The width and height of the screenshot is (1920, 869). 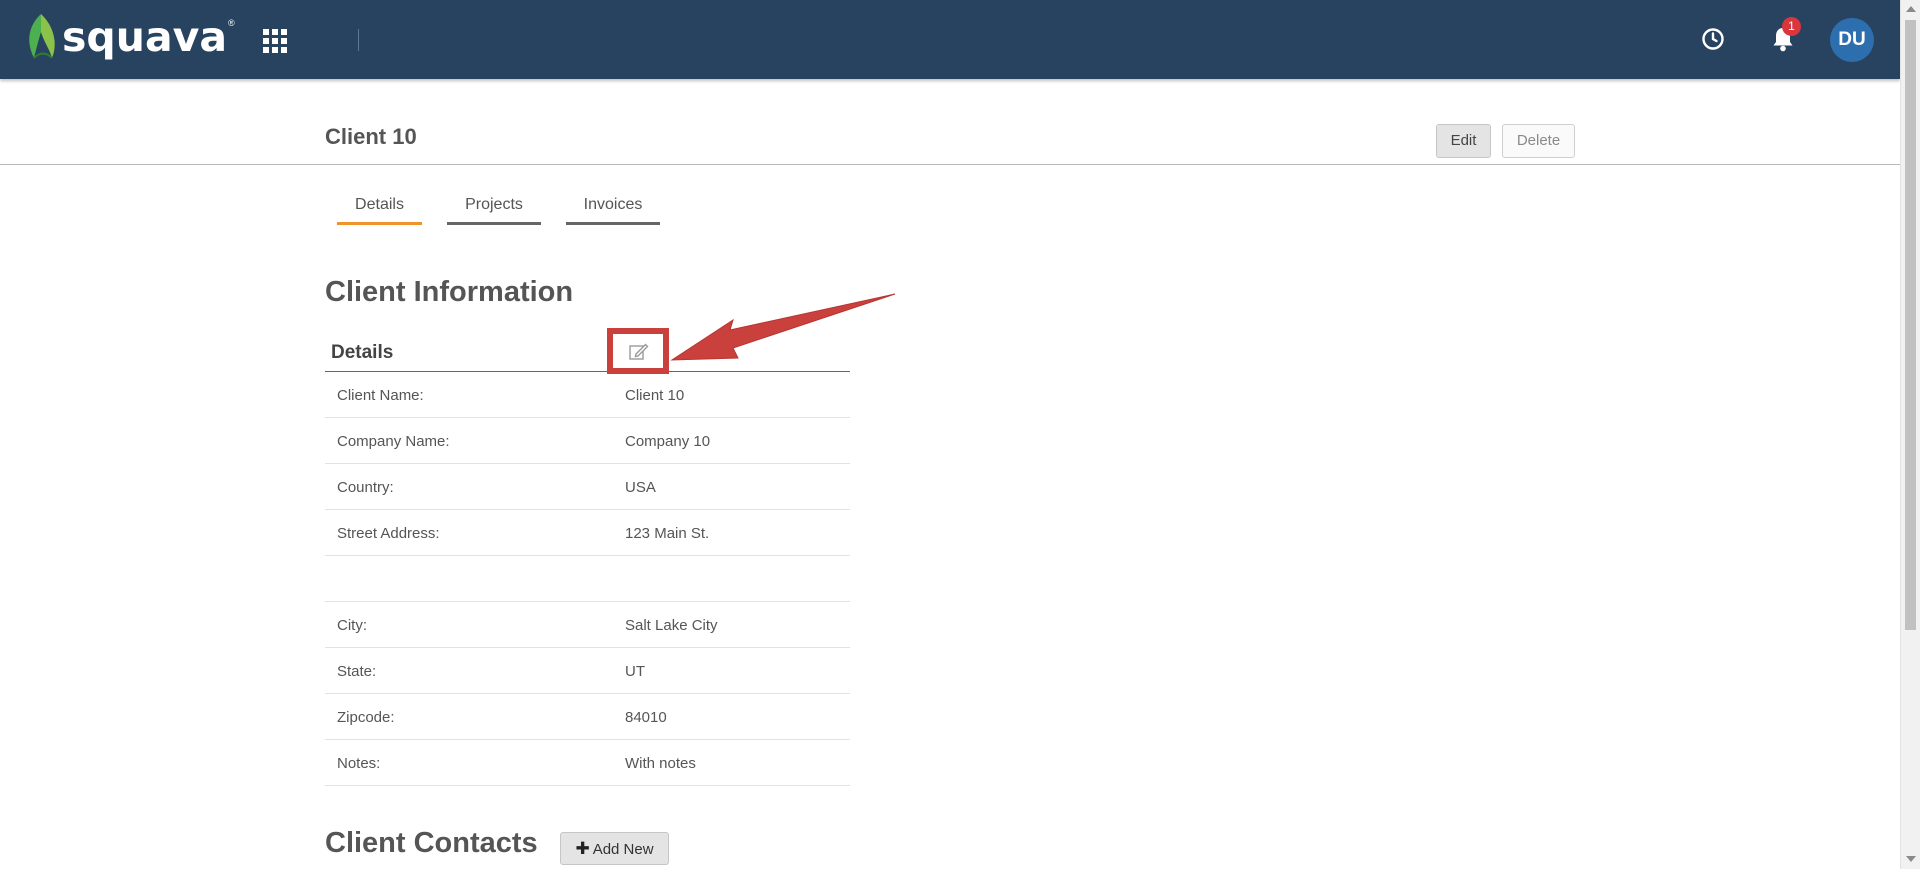 What do you see at coordinates (587, 487) in the screenshot?
I see `table-row: Country: USA` at bounding box center [587, 487].